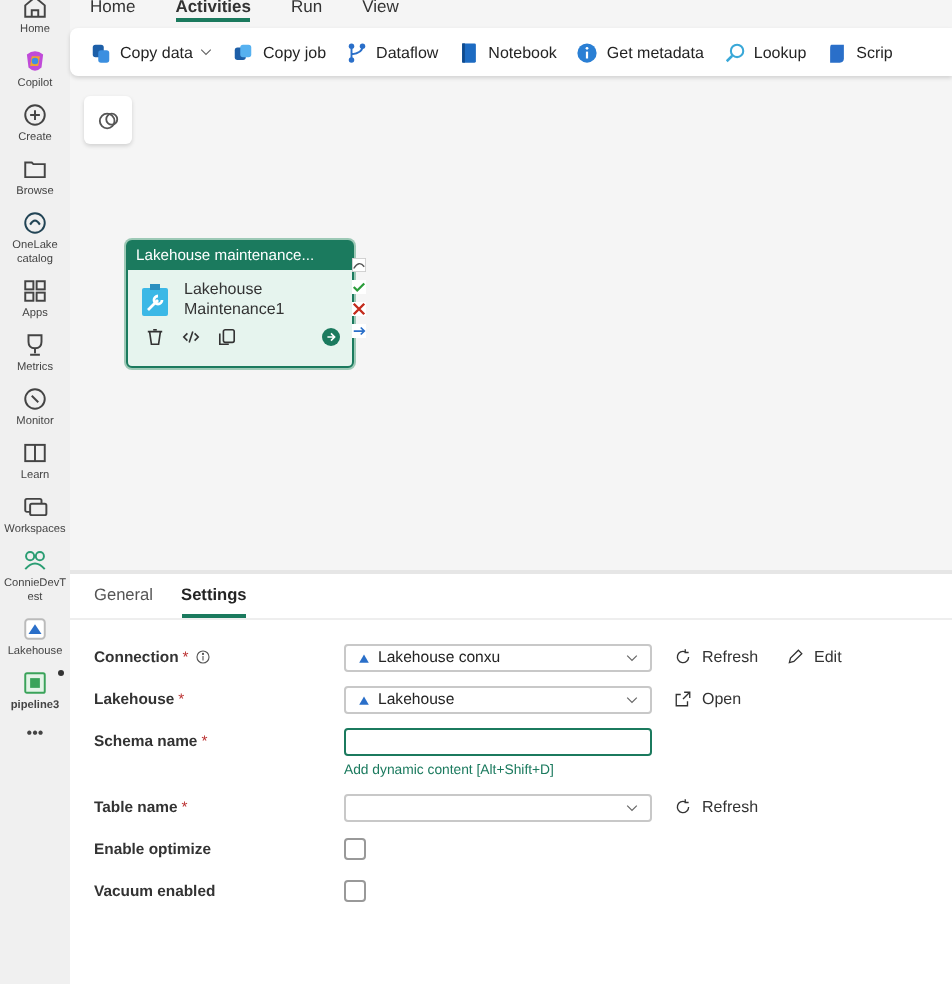 This screenshot has height=984, width=952. Describe the element at coordinates (507, 52) in the screenshot. I see `toolbar-button: Notebook` at that location.